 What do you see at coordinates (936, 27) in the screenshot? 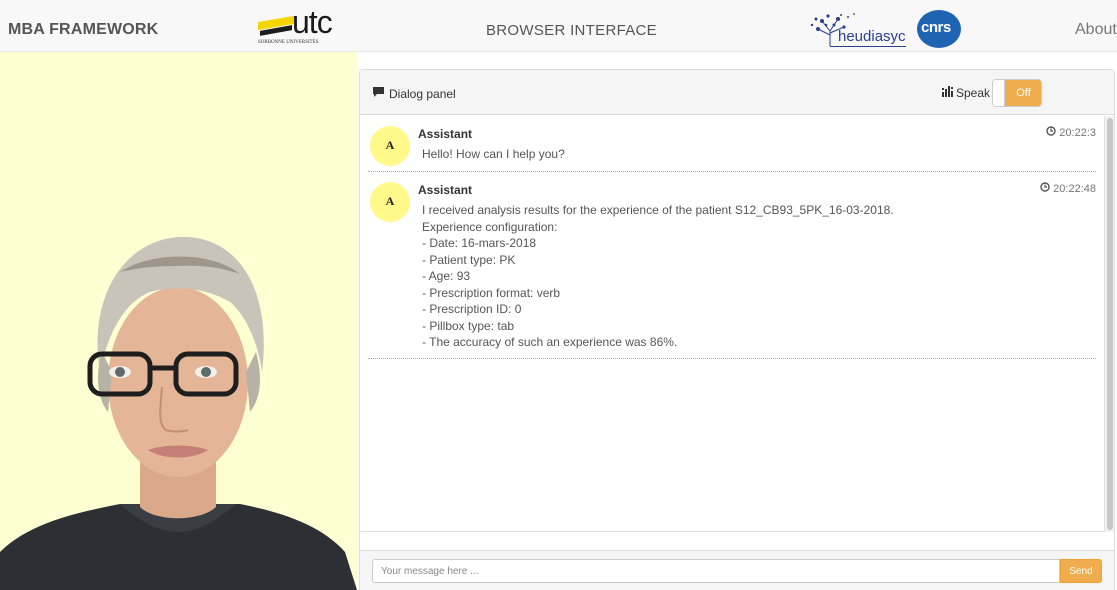
I see `cnrs-logo-text: cnrs` at bounding box center [936, 27].